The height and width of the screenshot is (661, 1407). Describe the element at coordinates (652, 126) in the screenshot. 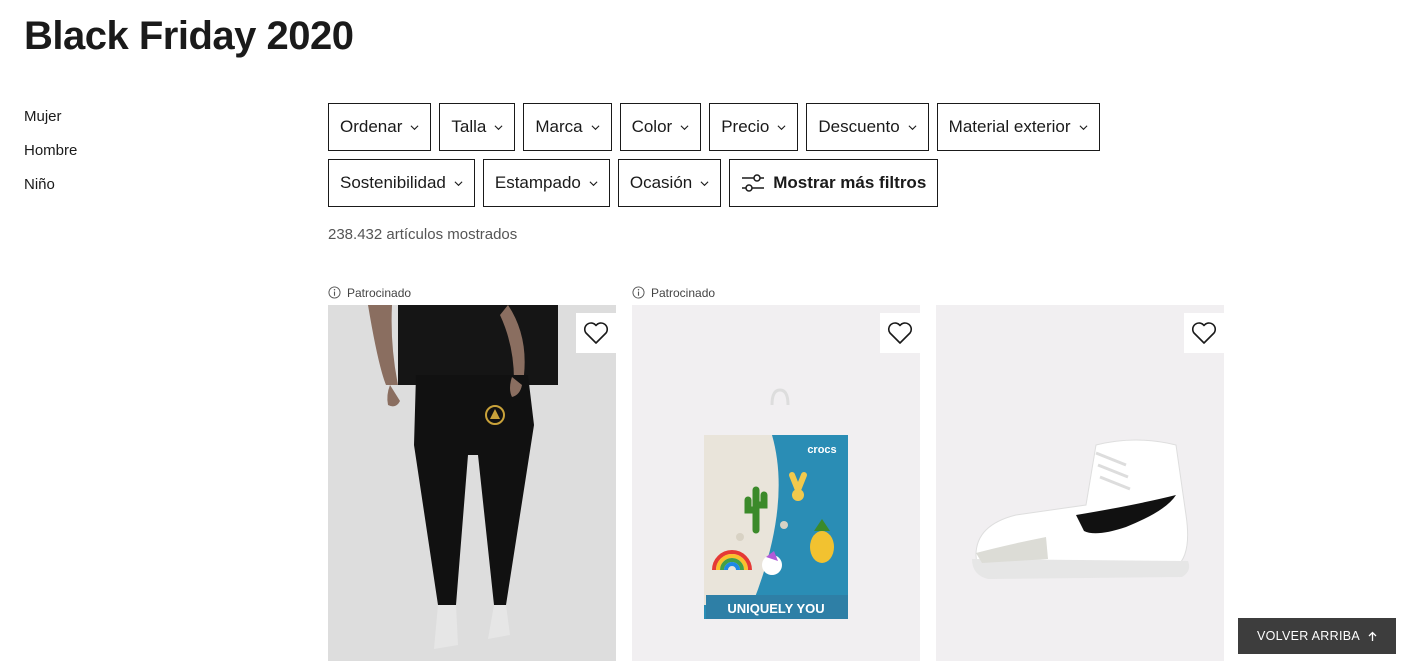

I see `filter-label: Color` at that location.